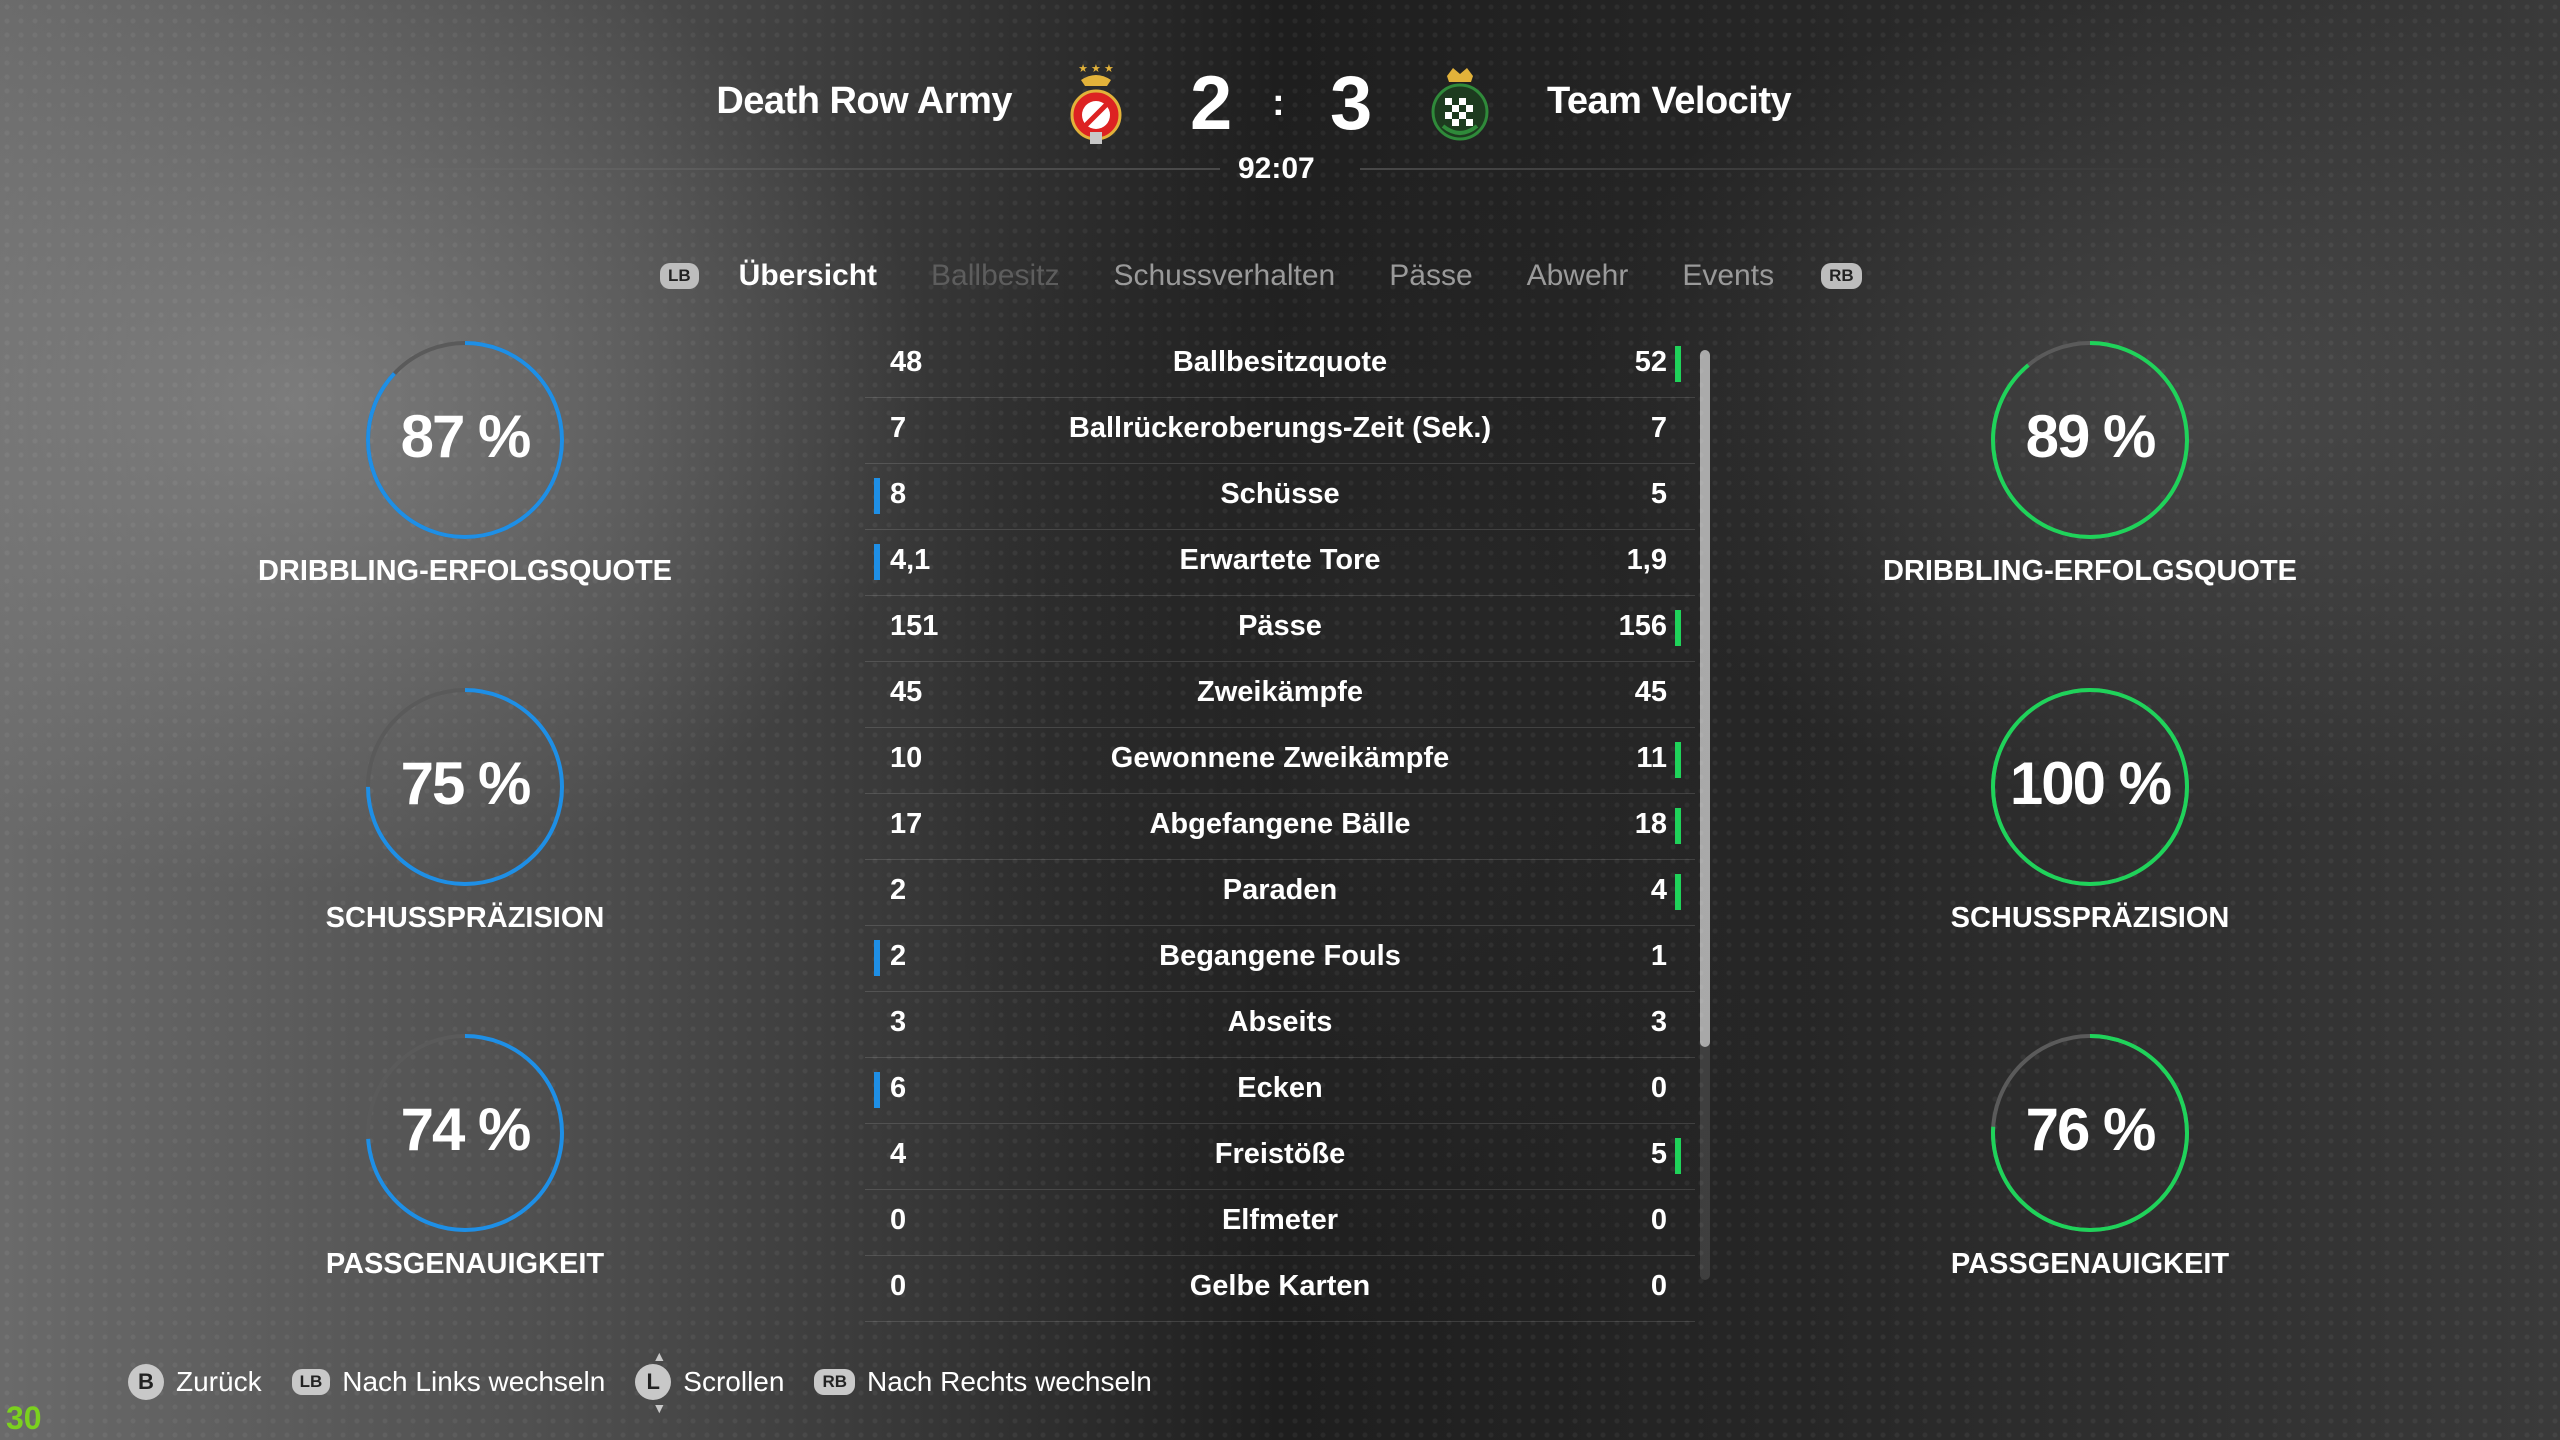  I want to click on home-ring-label: SCHUSSPRÄZISION, so click(465, 918).